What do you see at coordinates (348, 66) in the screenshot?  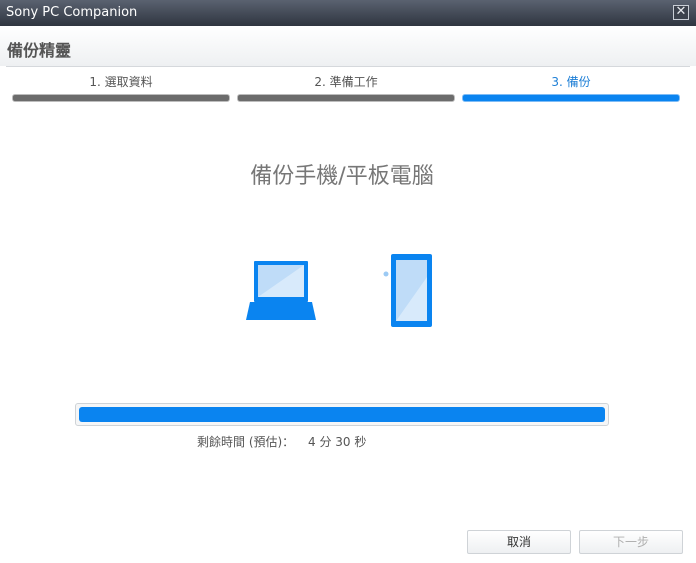 I see `header-divider` at bounding box center [348, 66].